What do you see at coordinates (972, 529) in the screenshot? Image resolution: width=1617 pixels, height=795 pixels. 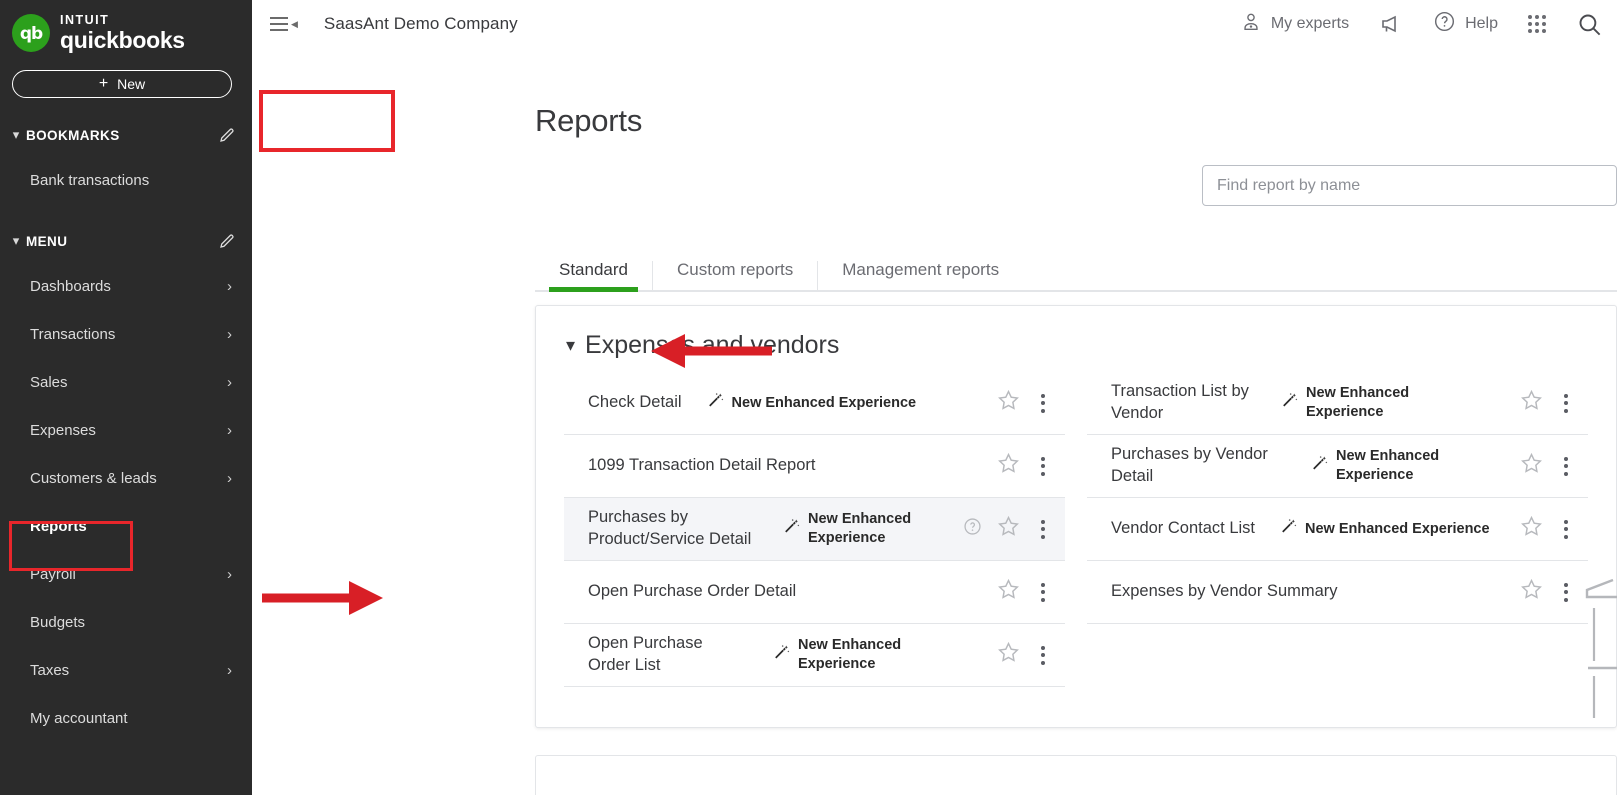 I see `help-info-icon` at bounding box center [972, 529].